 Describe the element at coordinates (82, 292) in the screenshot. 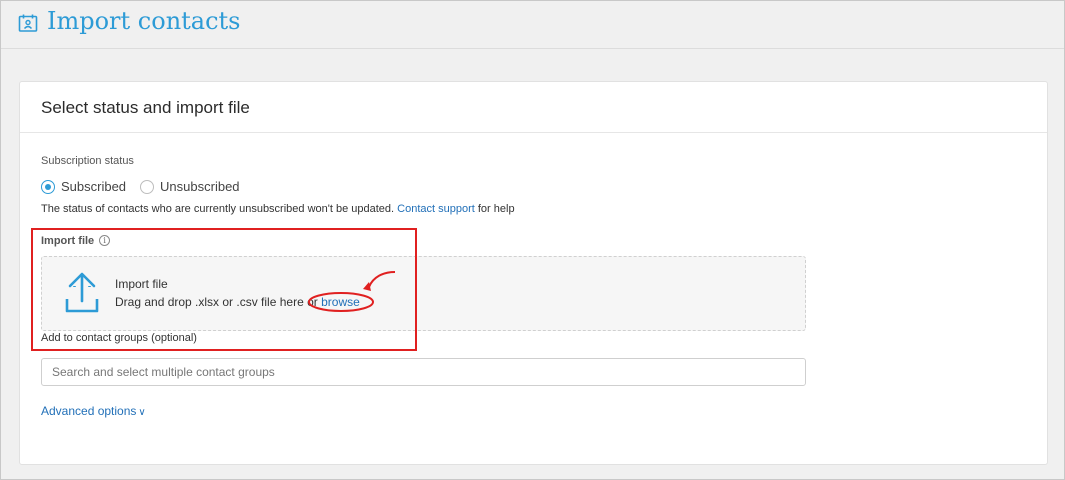

I see `upload-icon` at that location.